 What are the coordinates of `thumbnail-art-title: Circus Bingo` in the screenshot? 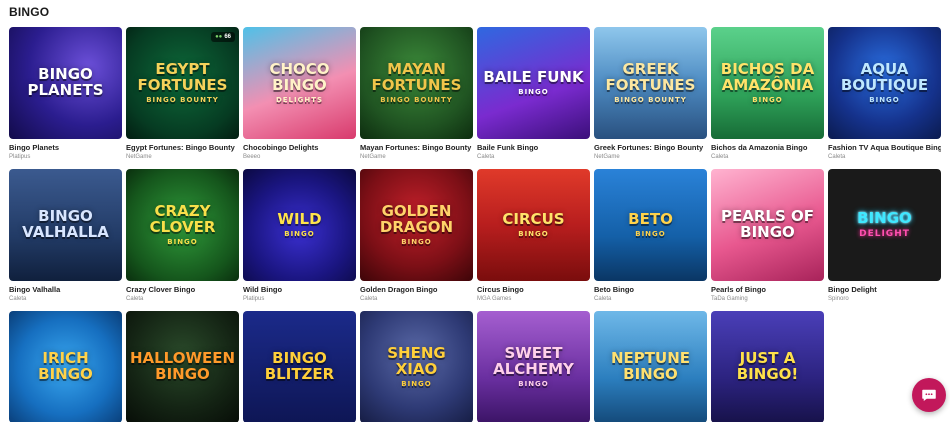 It's located at (533, 223).